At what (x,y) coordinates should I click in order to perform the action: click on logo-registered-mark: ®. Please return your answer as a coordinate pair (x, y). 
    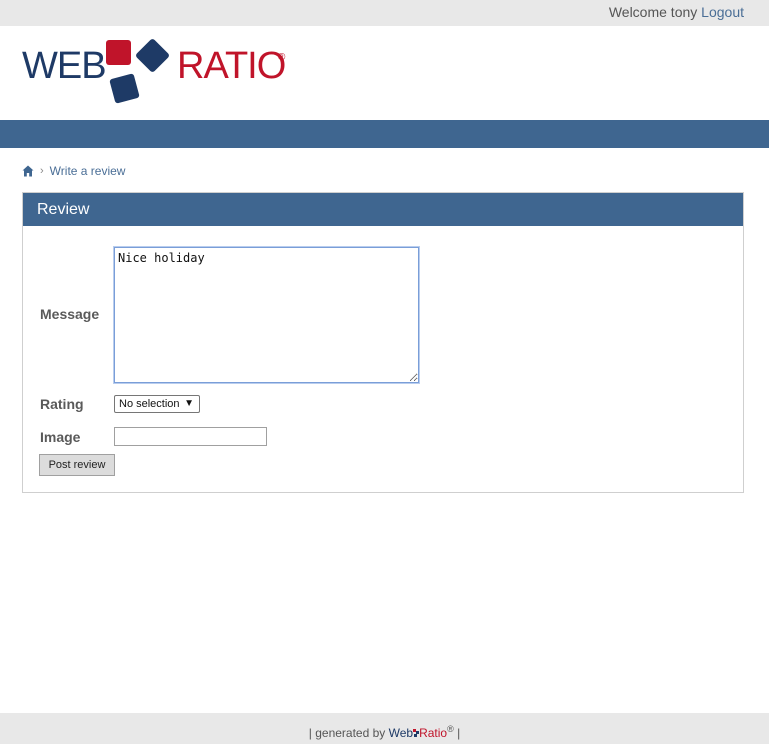
    Looking at the image, I should click on (282, 57).